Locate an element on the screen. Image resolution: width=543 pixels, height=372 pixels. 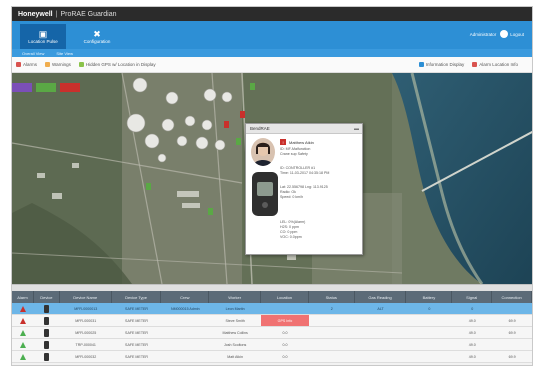
col-header: Worker is located at coordinates (235, 297).